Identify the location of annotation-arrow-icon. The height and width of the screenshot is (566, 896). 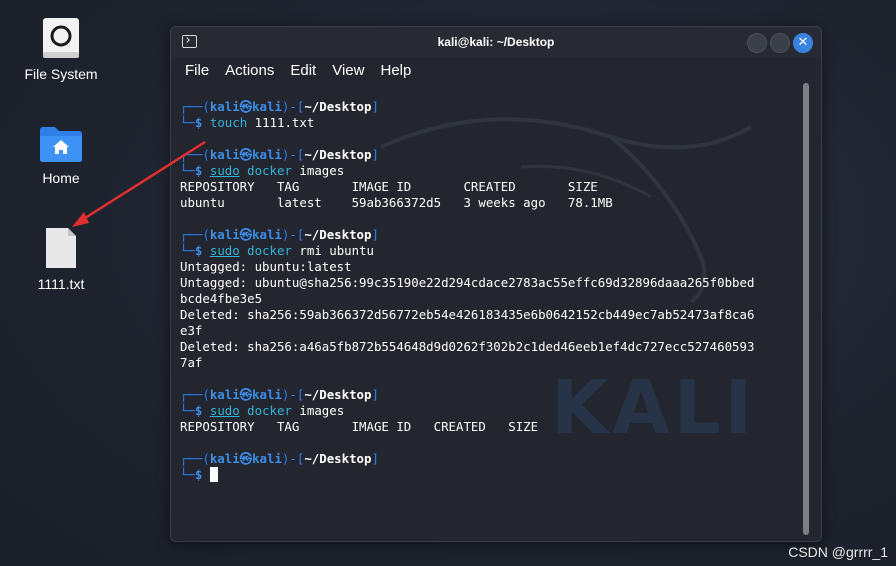
(139, 183).